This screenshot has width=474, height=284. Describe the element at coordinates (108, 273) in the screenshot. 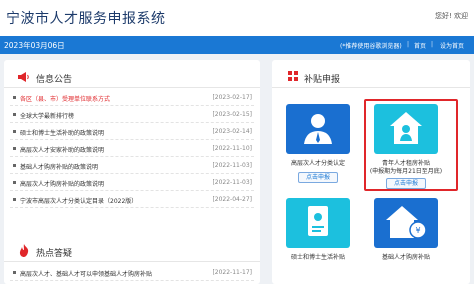

I see `item-title: 高层次人才、基础人才可以申领基础人才购房补贴` at that location.